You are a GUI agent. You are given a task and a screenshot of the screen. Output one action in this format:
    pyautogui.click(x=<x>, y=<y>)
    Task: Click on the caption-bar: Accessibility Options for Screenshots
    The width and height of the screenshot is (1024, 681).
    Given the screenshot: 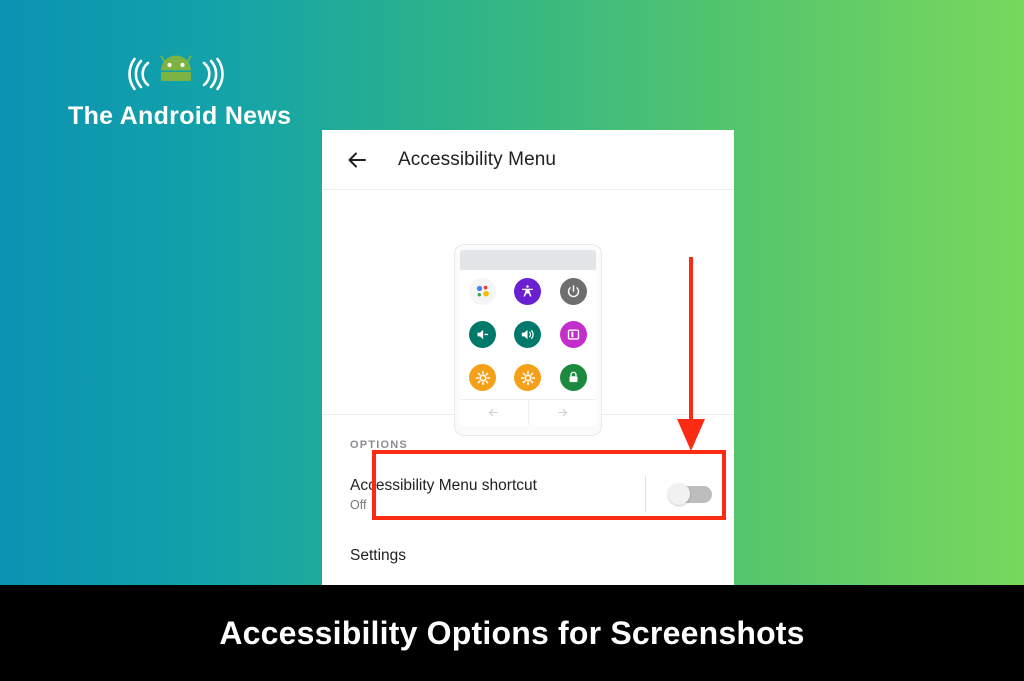 What is the action you would take?
    pyautogui.click(x=512, y=633)
    